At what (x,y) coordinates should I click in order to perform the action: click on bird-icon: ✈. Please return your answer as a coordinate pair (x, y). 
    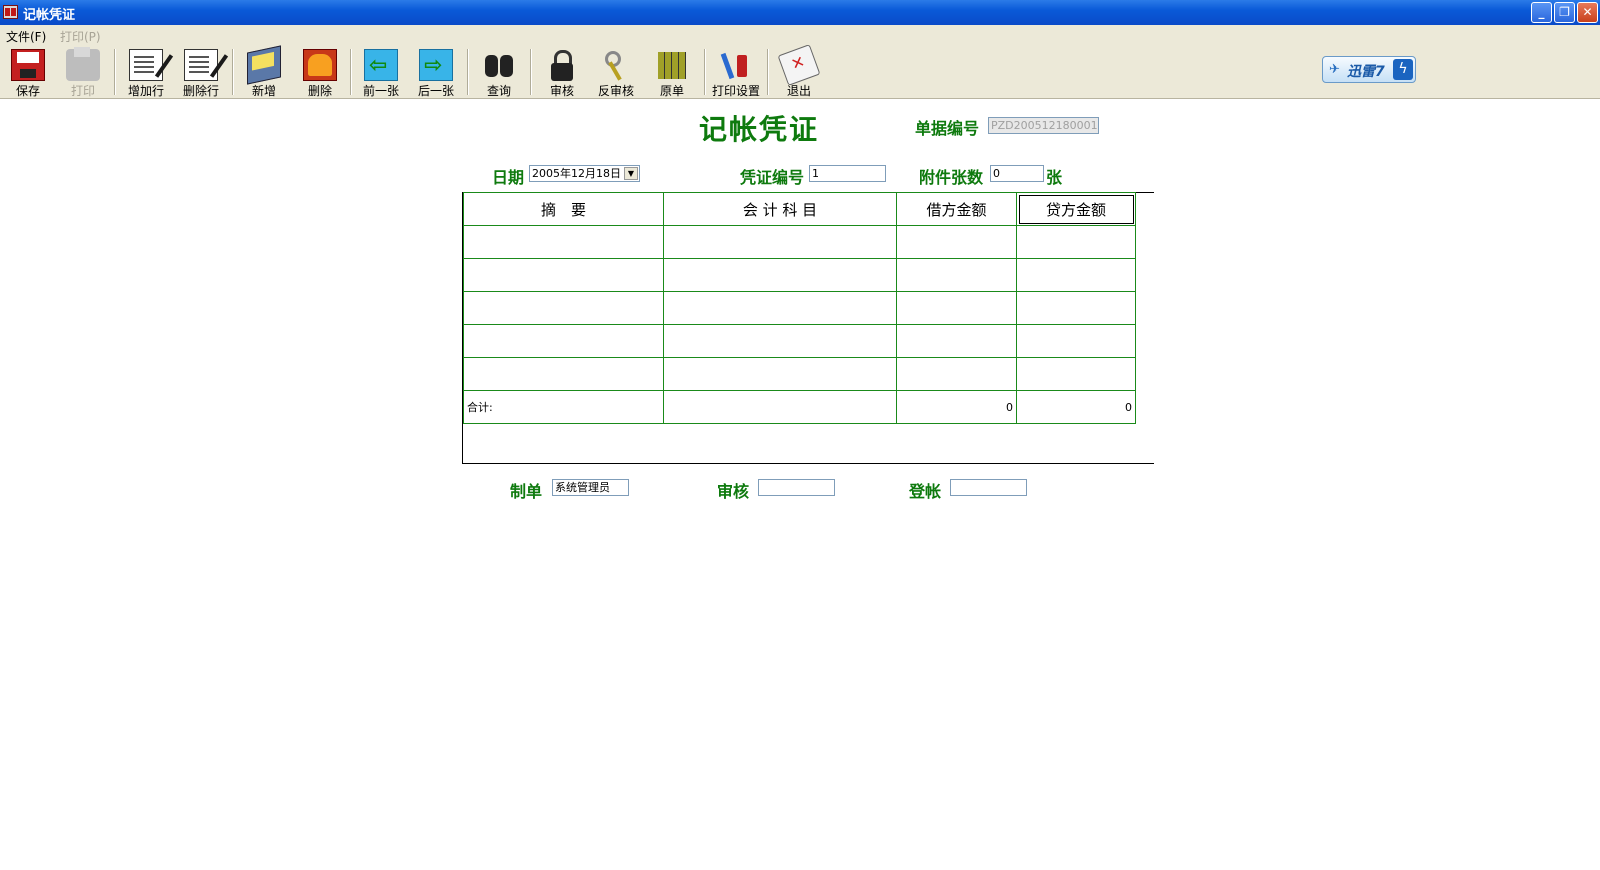
    Looking at the image, I should click on (1334, 69).